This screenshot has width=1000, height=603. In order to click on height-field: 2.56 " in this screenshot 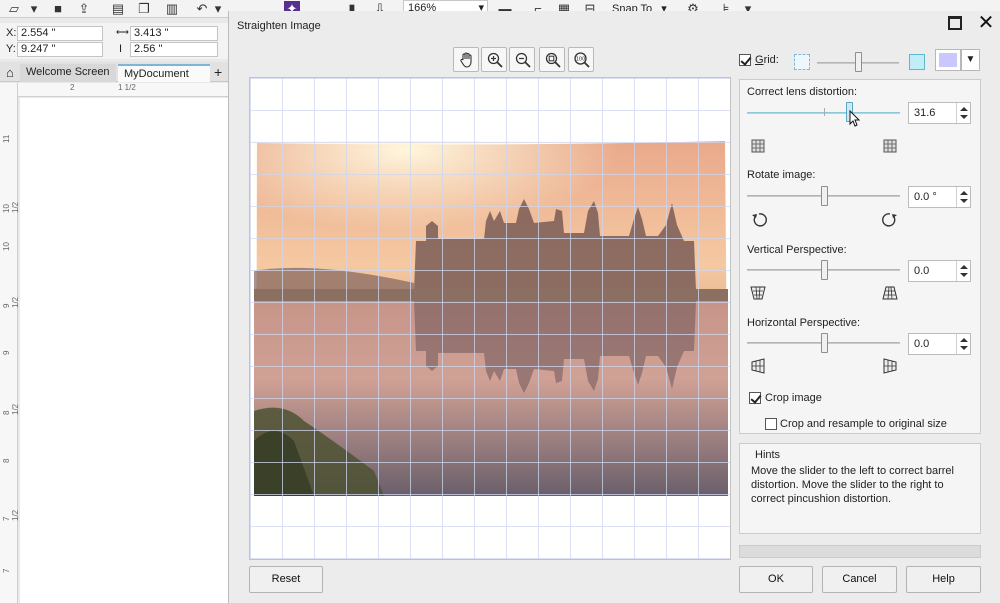, I will do `click(174, 49)`.